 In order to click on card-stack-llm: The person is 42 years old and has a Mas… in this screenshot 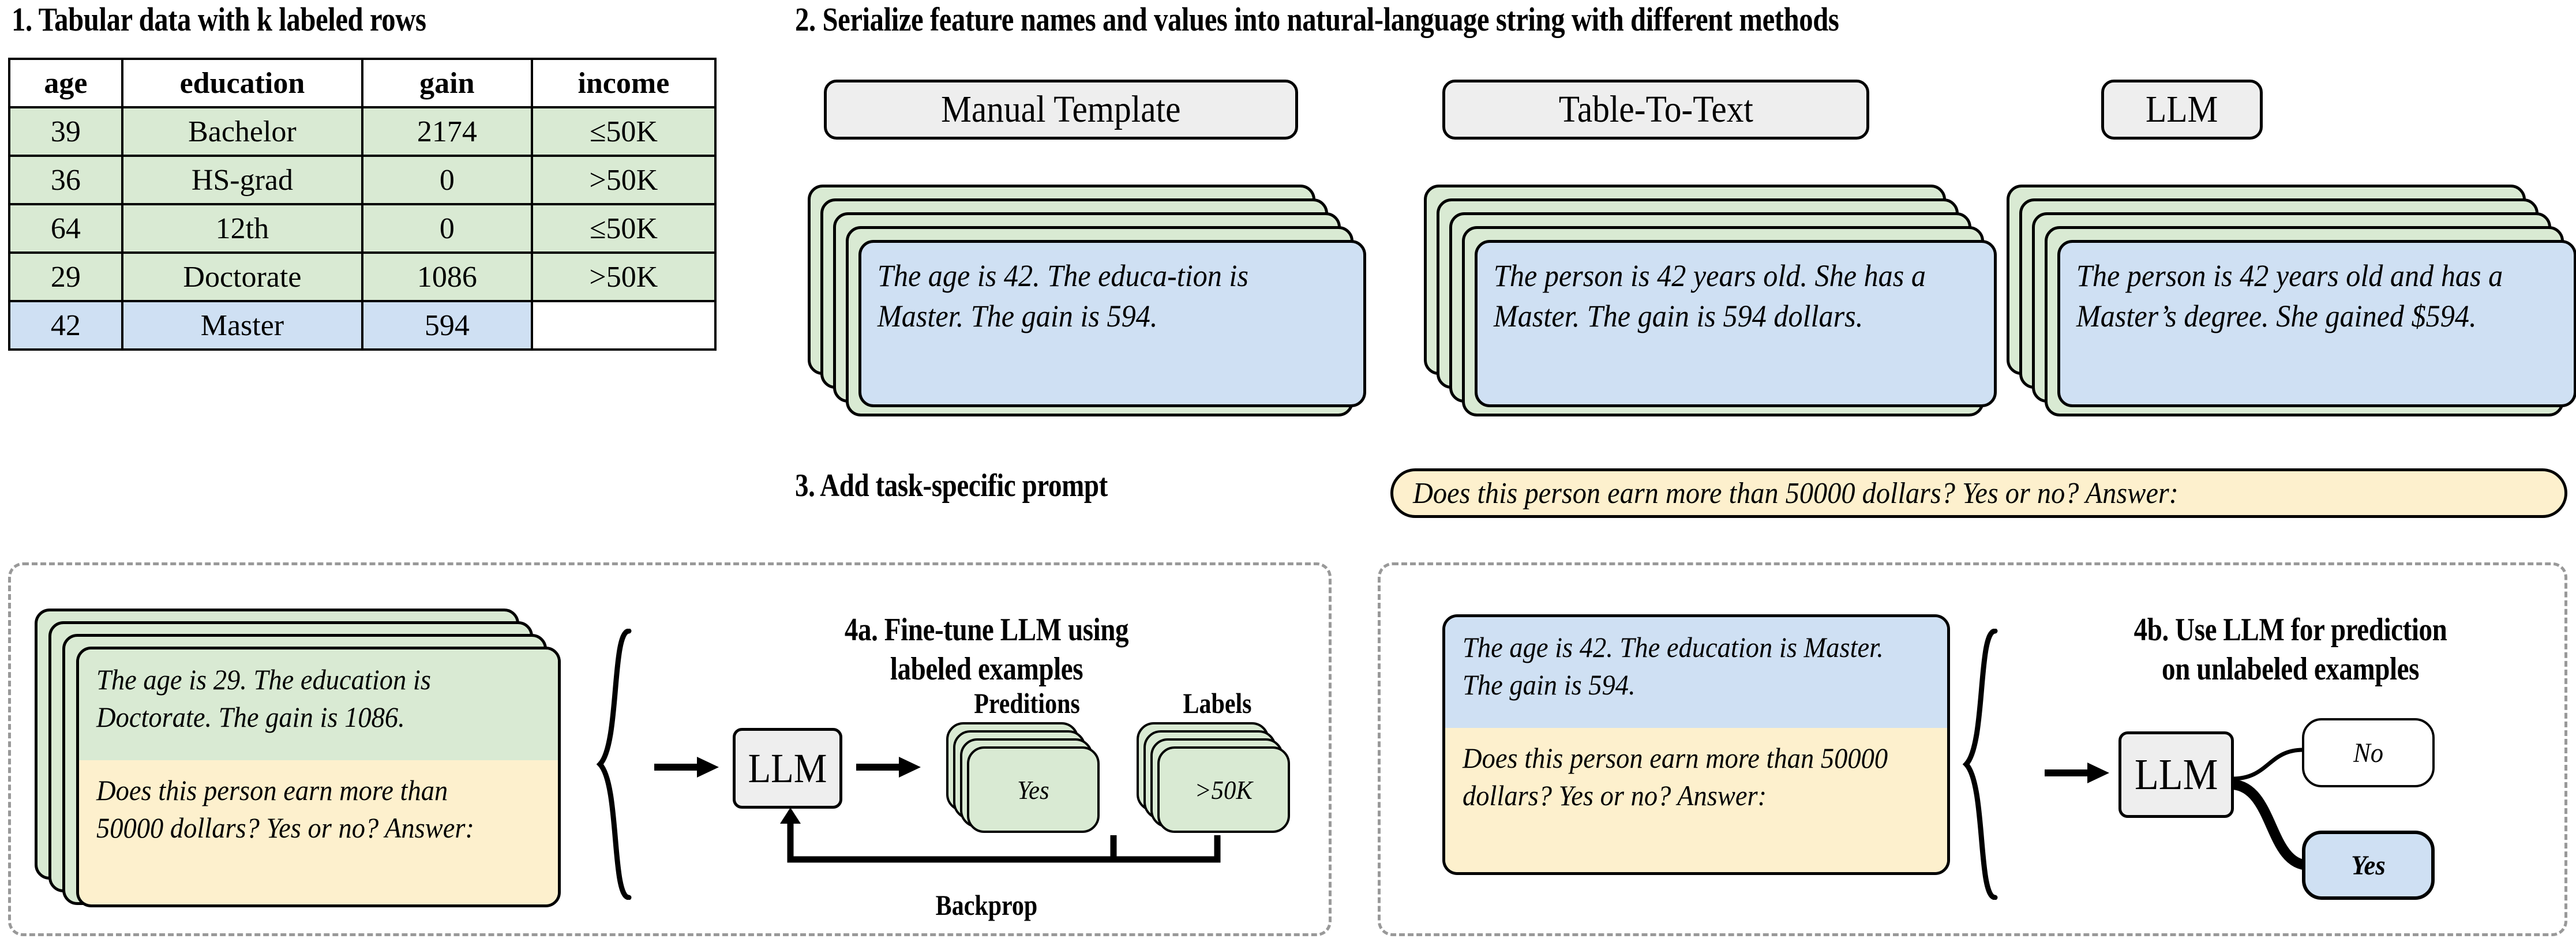, I will do `click(2291, 300)`.